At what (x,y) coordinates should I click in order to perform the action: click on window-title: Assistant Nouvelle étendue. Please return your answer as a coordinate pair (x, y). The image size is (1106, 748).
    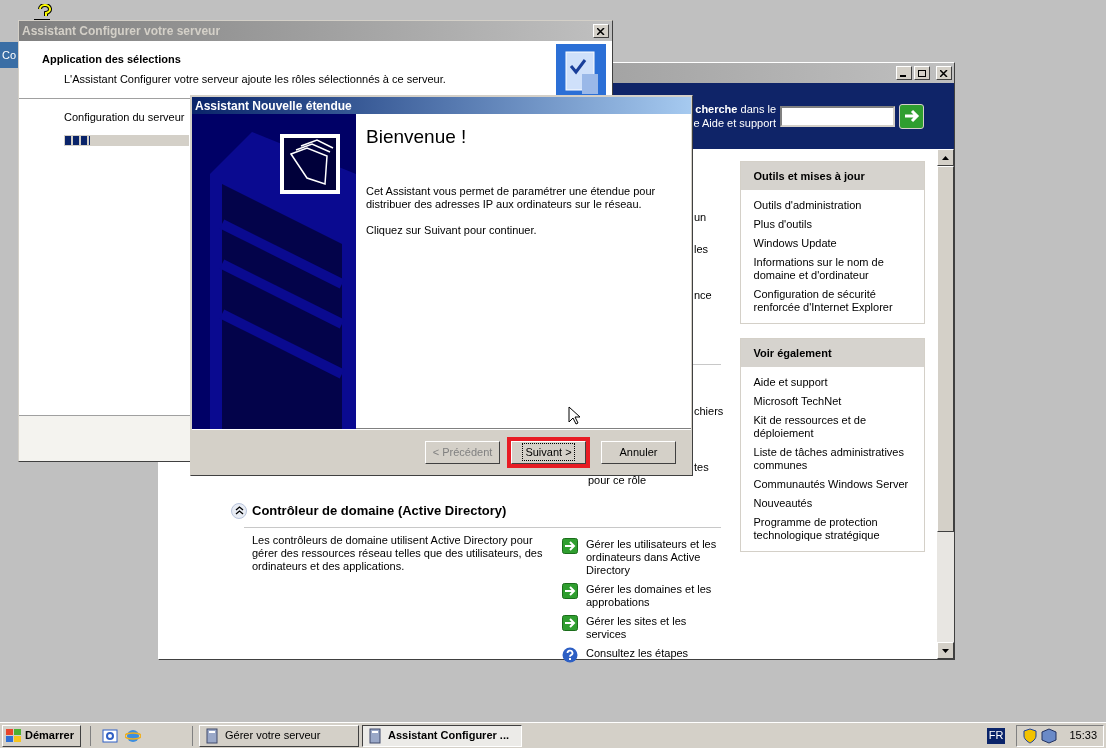
    Looking at the image, I should click on (273, 106).